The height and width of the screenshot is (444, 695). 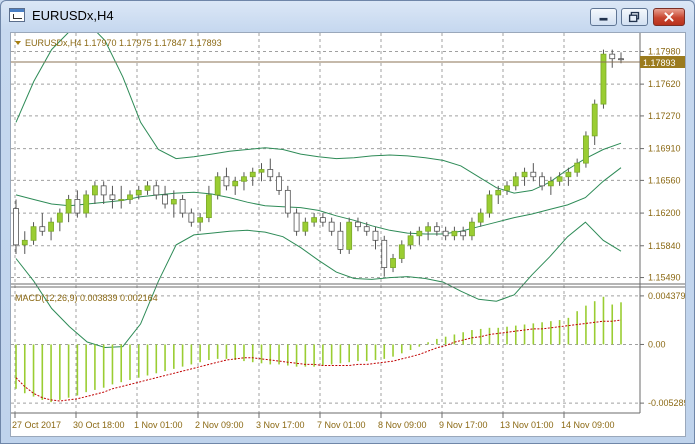 I want to click on time-tick-label: 9 Nov 17:00, so click(x=463, y=425).